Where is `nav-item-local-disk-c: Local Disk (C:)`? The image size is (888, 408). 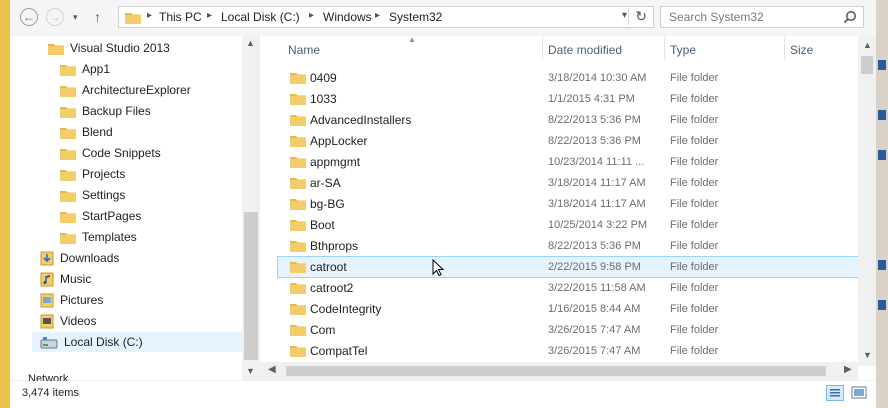
nav-item-local-disk-c: Local Disk (C:) is located at coordinates (141, 342).